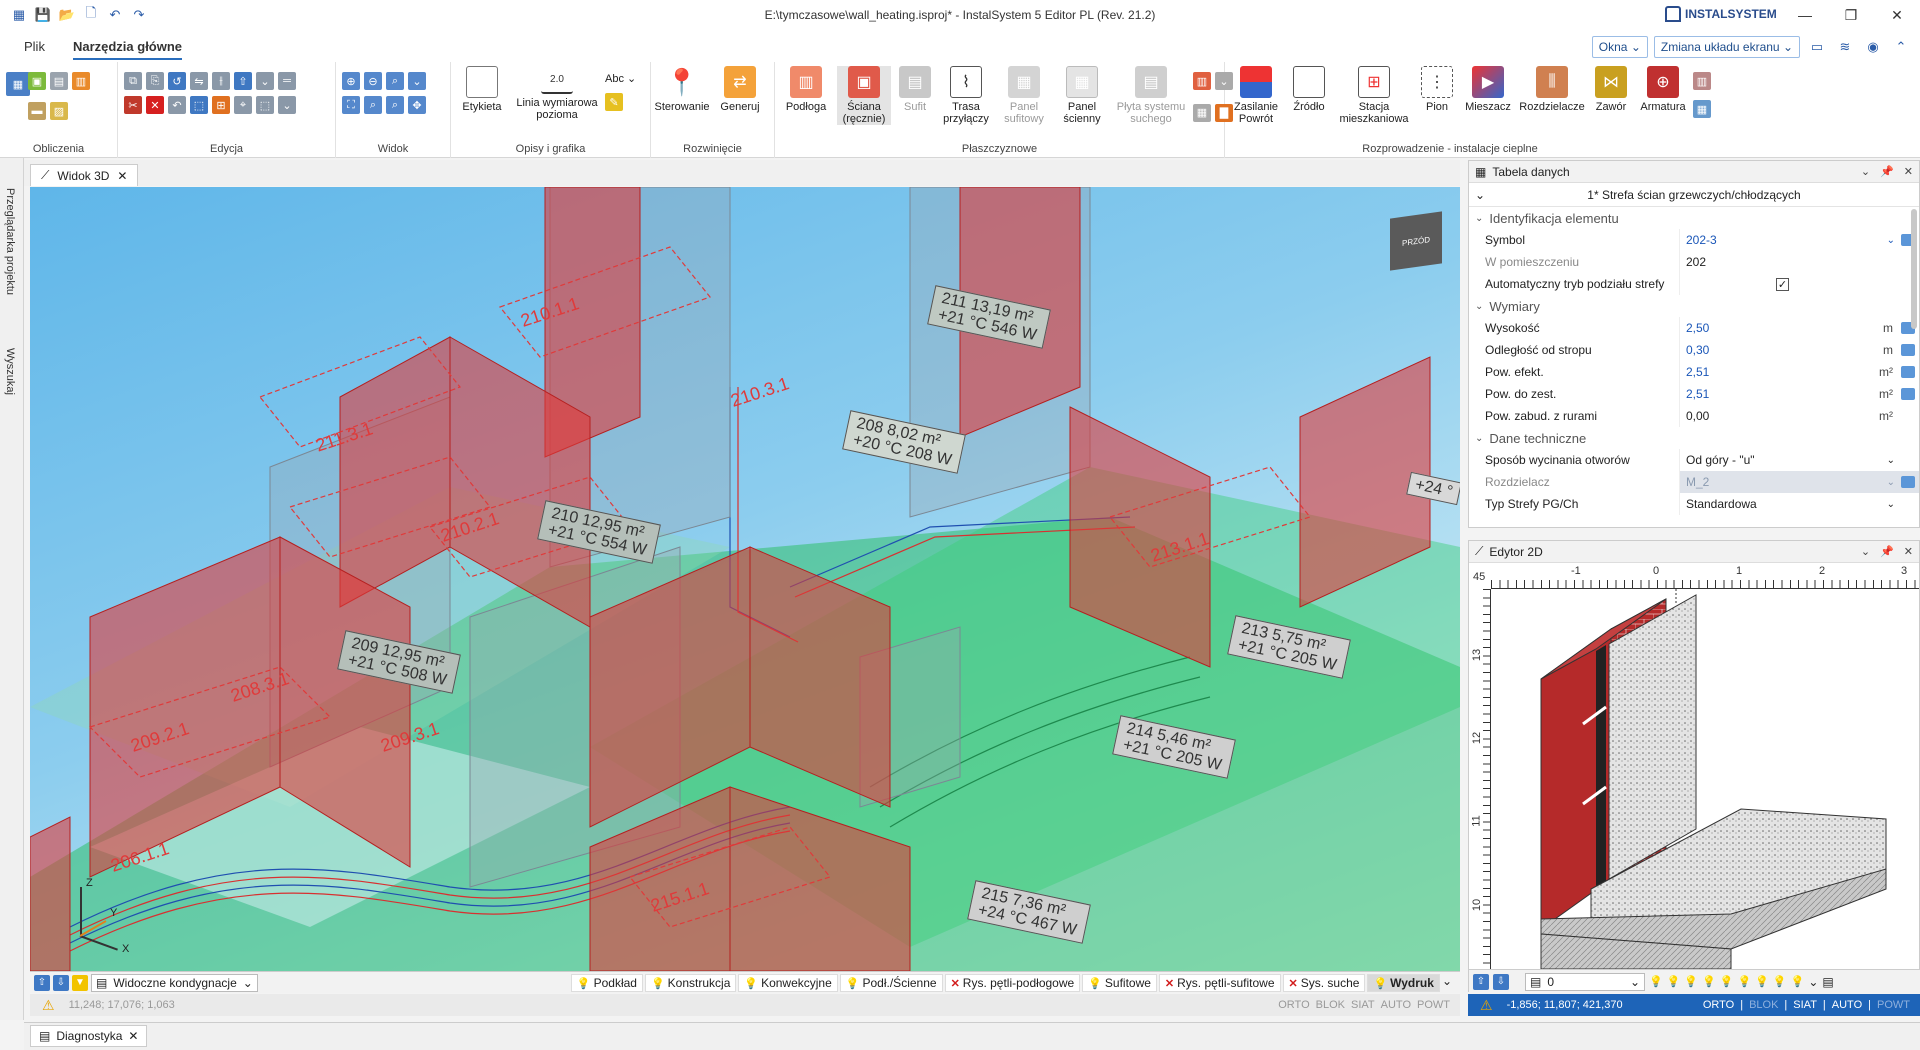 The width and height of the screenshot is (1920, 1050). What do you see at coordinates (1851, 15) in the screenshot?
I see `restore-button: ❐` at bounding box center [1851, 15].